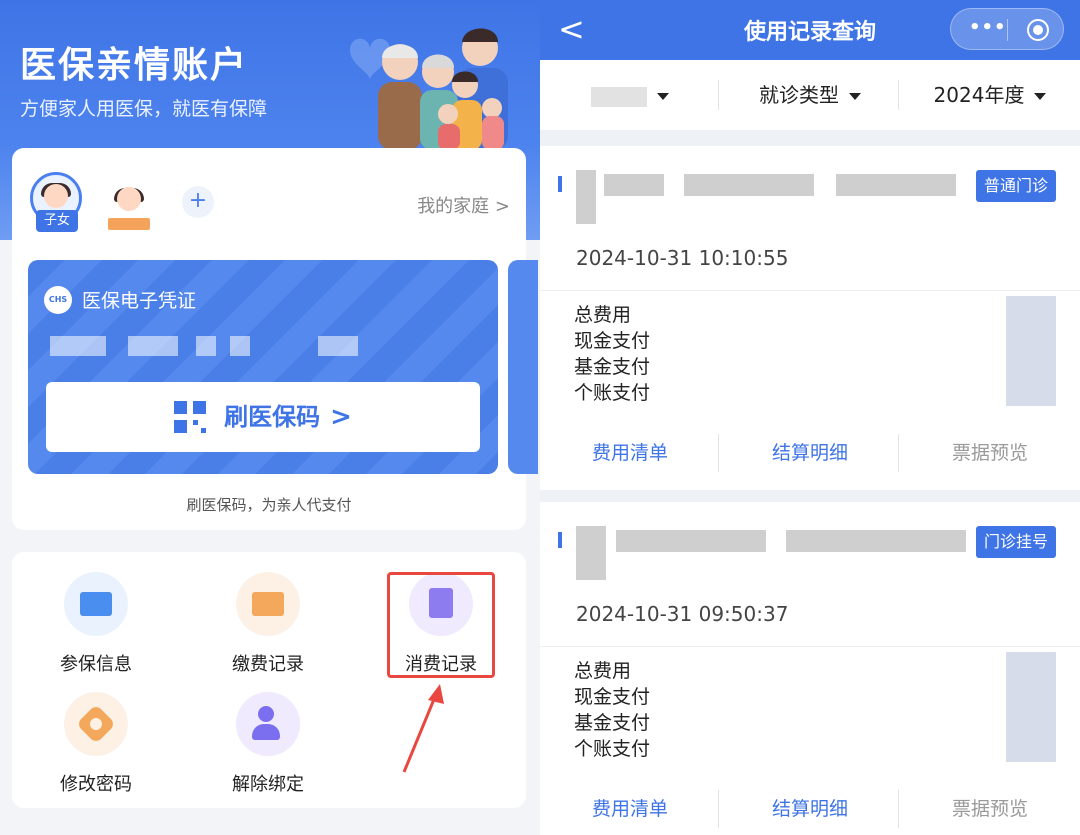 The height and width of the screenshot is (835, 1080). I want to click on filter-visit-type-label: 就诊类型, so click(799, 95).